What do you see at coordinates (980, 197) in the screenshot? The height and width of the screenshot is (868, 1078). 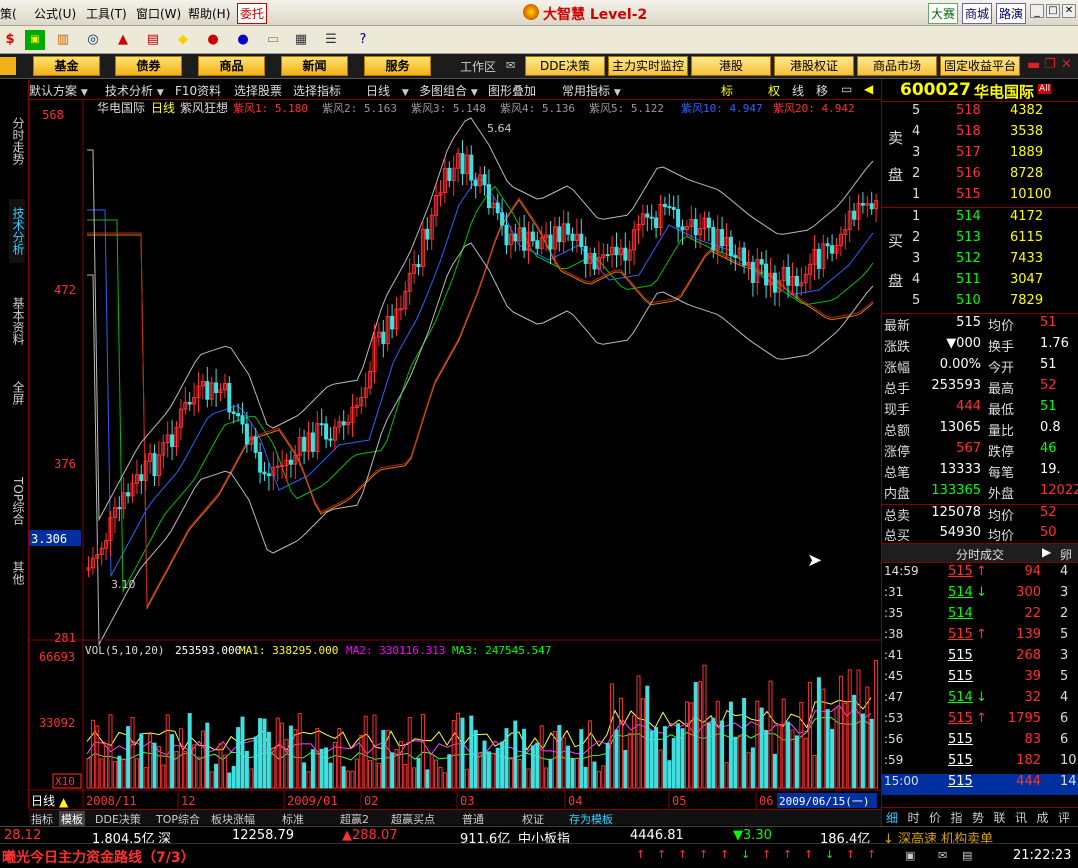 I see `book-row: 1 515 10100` at bounding box center [980, 197].